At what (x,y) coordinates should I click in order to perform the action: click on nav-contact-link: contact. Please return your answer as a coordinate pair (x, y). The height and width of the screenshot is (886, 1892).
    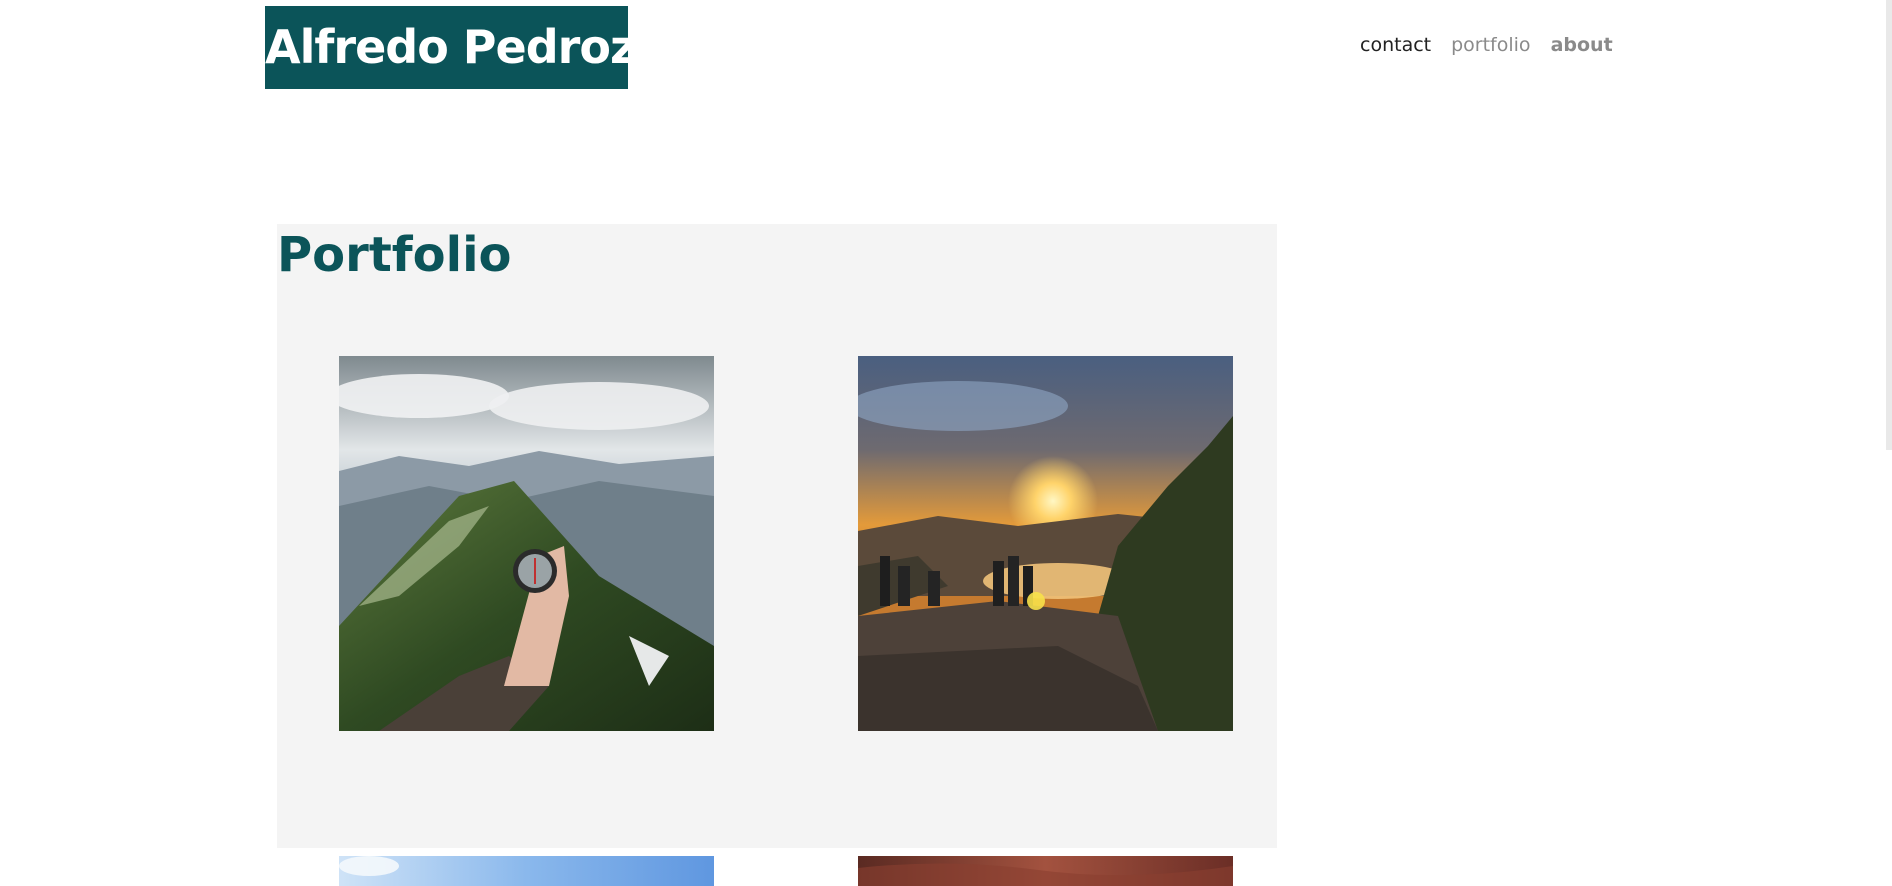
    Looking at the image, I should click on (1395, 45).